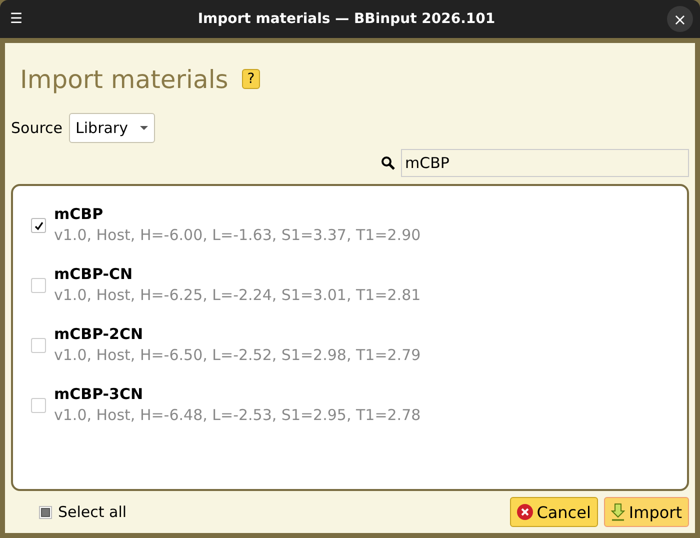 This screenshot has width=700, height=538. I want to click on dialog-heading: Import materials, so click(124, 79).